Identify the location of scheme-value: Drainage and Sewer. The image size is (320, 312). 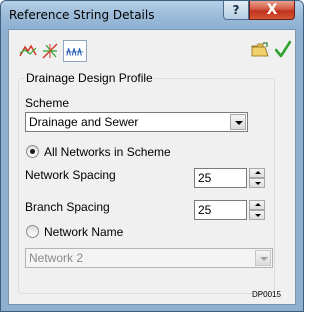
(84, 122).